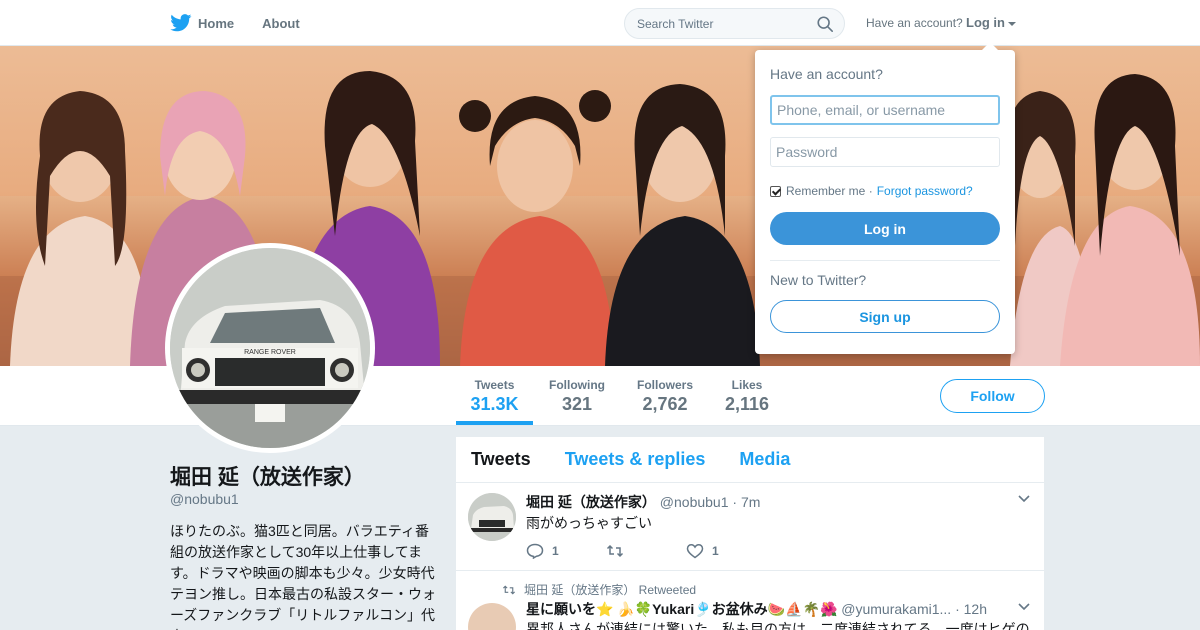 The width and height of the screenshot is (1200, 630). Describe the element at coordinates (494, 423) in the screenshot. I see `active-stat-indicator` at that location.